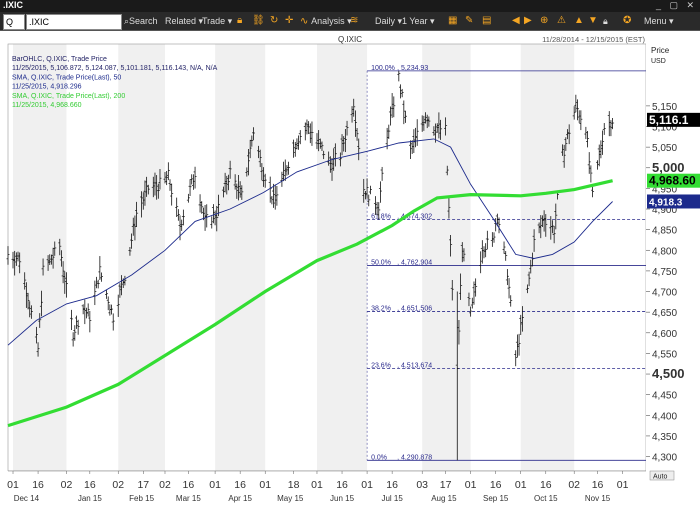 Image resolution: width=700 pixels, height=521 pixels. What do you see at coordinates (59, 59) in the screenshot?
I see `legend-line: BarOHLC, Q.IXIC, Trade Price` at bounding box center [59, 59].